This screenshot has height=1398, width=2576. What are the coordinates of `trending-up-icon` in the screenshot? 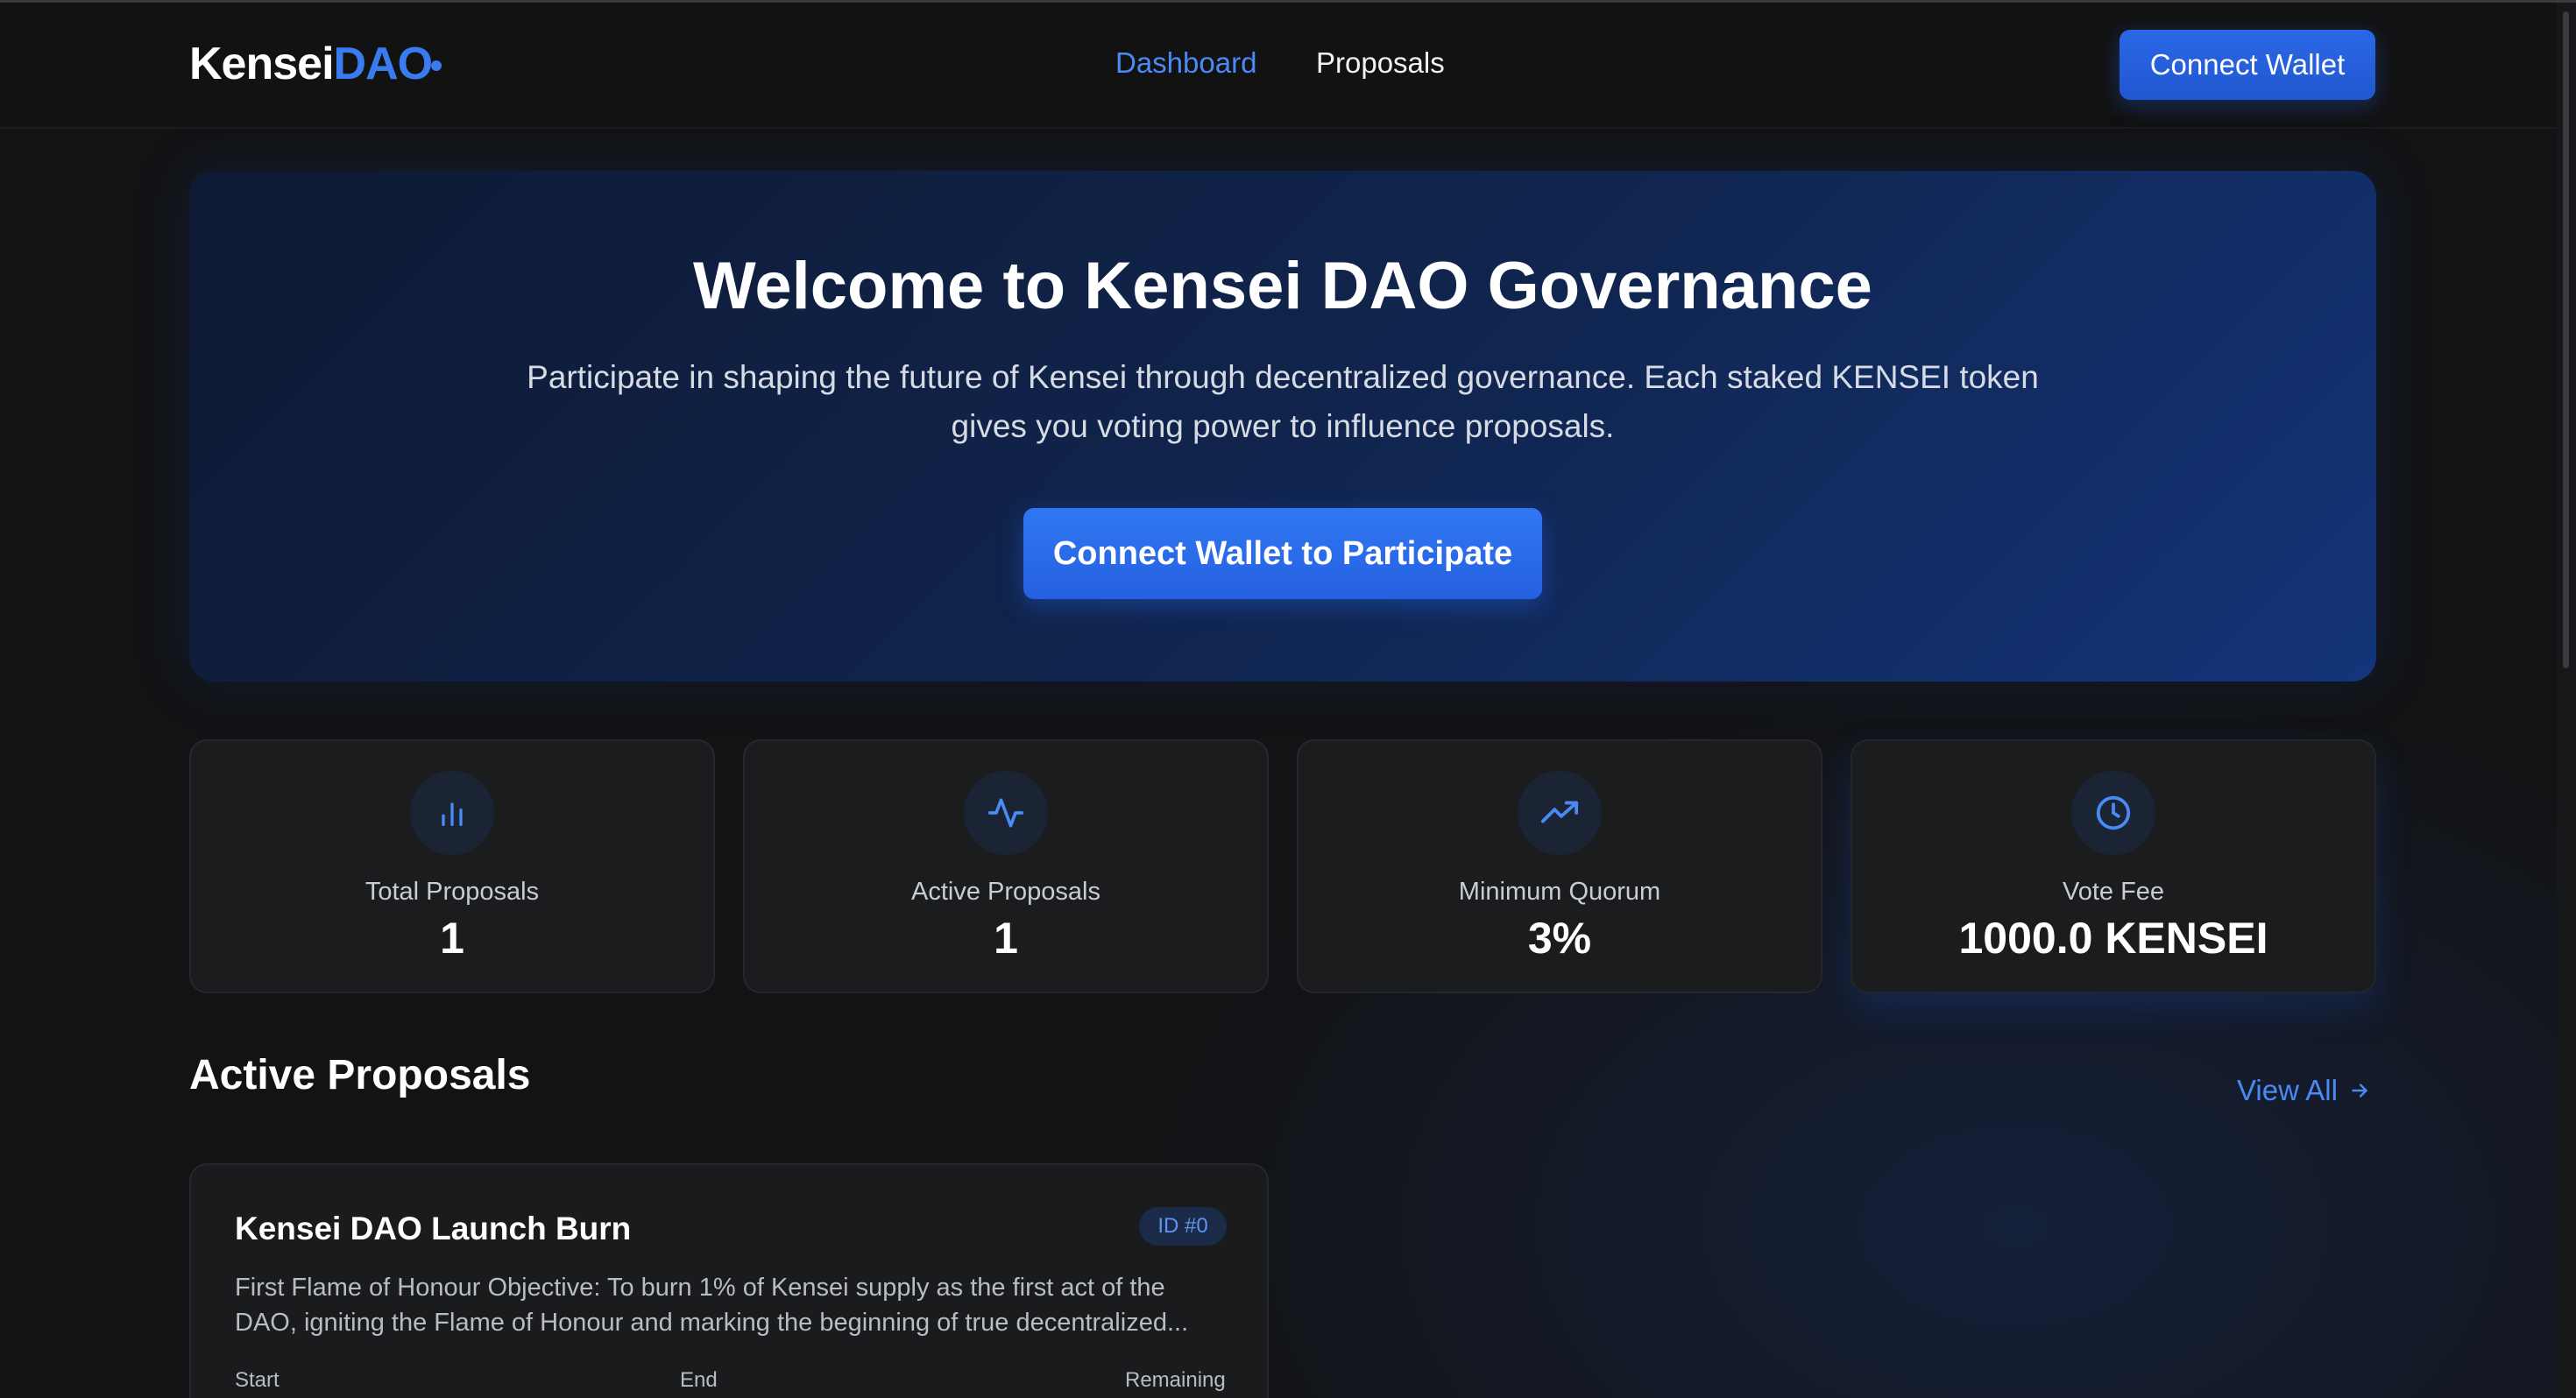 It's located at (1560, 813).